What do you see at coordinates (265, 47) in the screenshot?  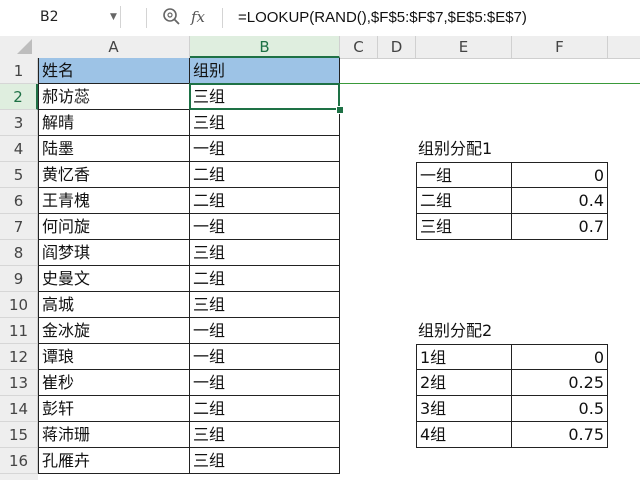 I see `column-header-b: B` at bounding box center [265, 47].